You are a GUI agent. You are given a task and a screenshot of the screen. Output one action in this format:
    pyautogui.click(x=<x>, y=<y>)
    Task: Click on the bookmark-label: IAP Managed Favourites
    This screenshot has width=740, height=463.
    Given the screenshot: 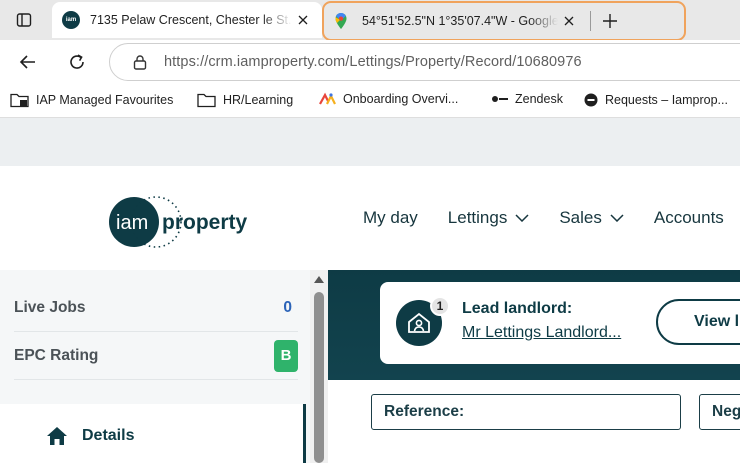 What is the action you would take?
    pyautogui.click(x=105, y=100)
    